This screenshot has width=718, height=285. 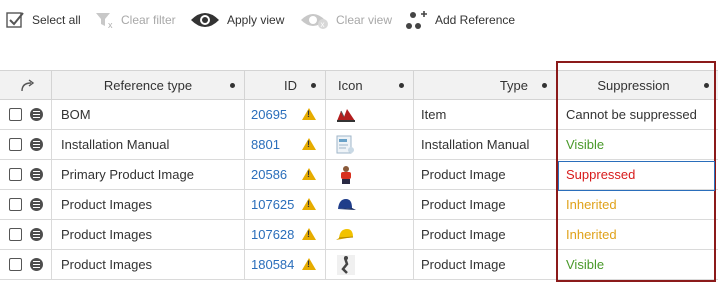 I want to click on type-text: Item, so click(x=434, y=114).